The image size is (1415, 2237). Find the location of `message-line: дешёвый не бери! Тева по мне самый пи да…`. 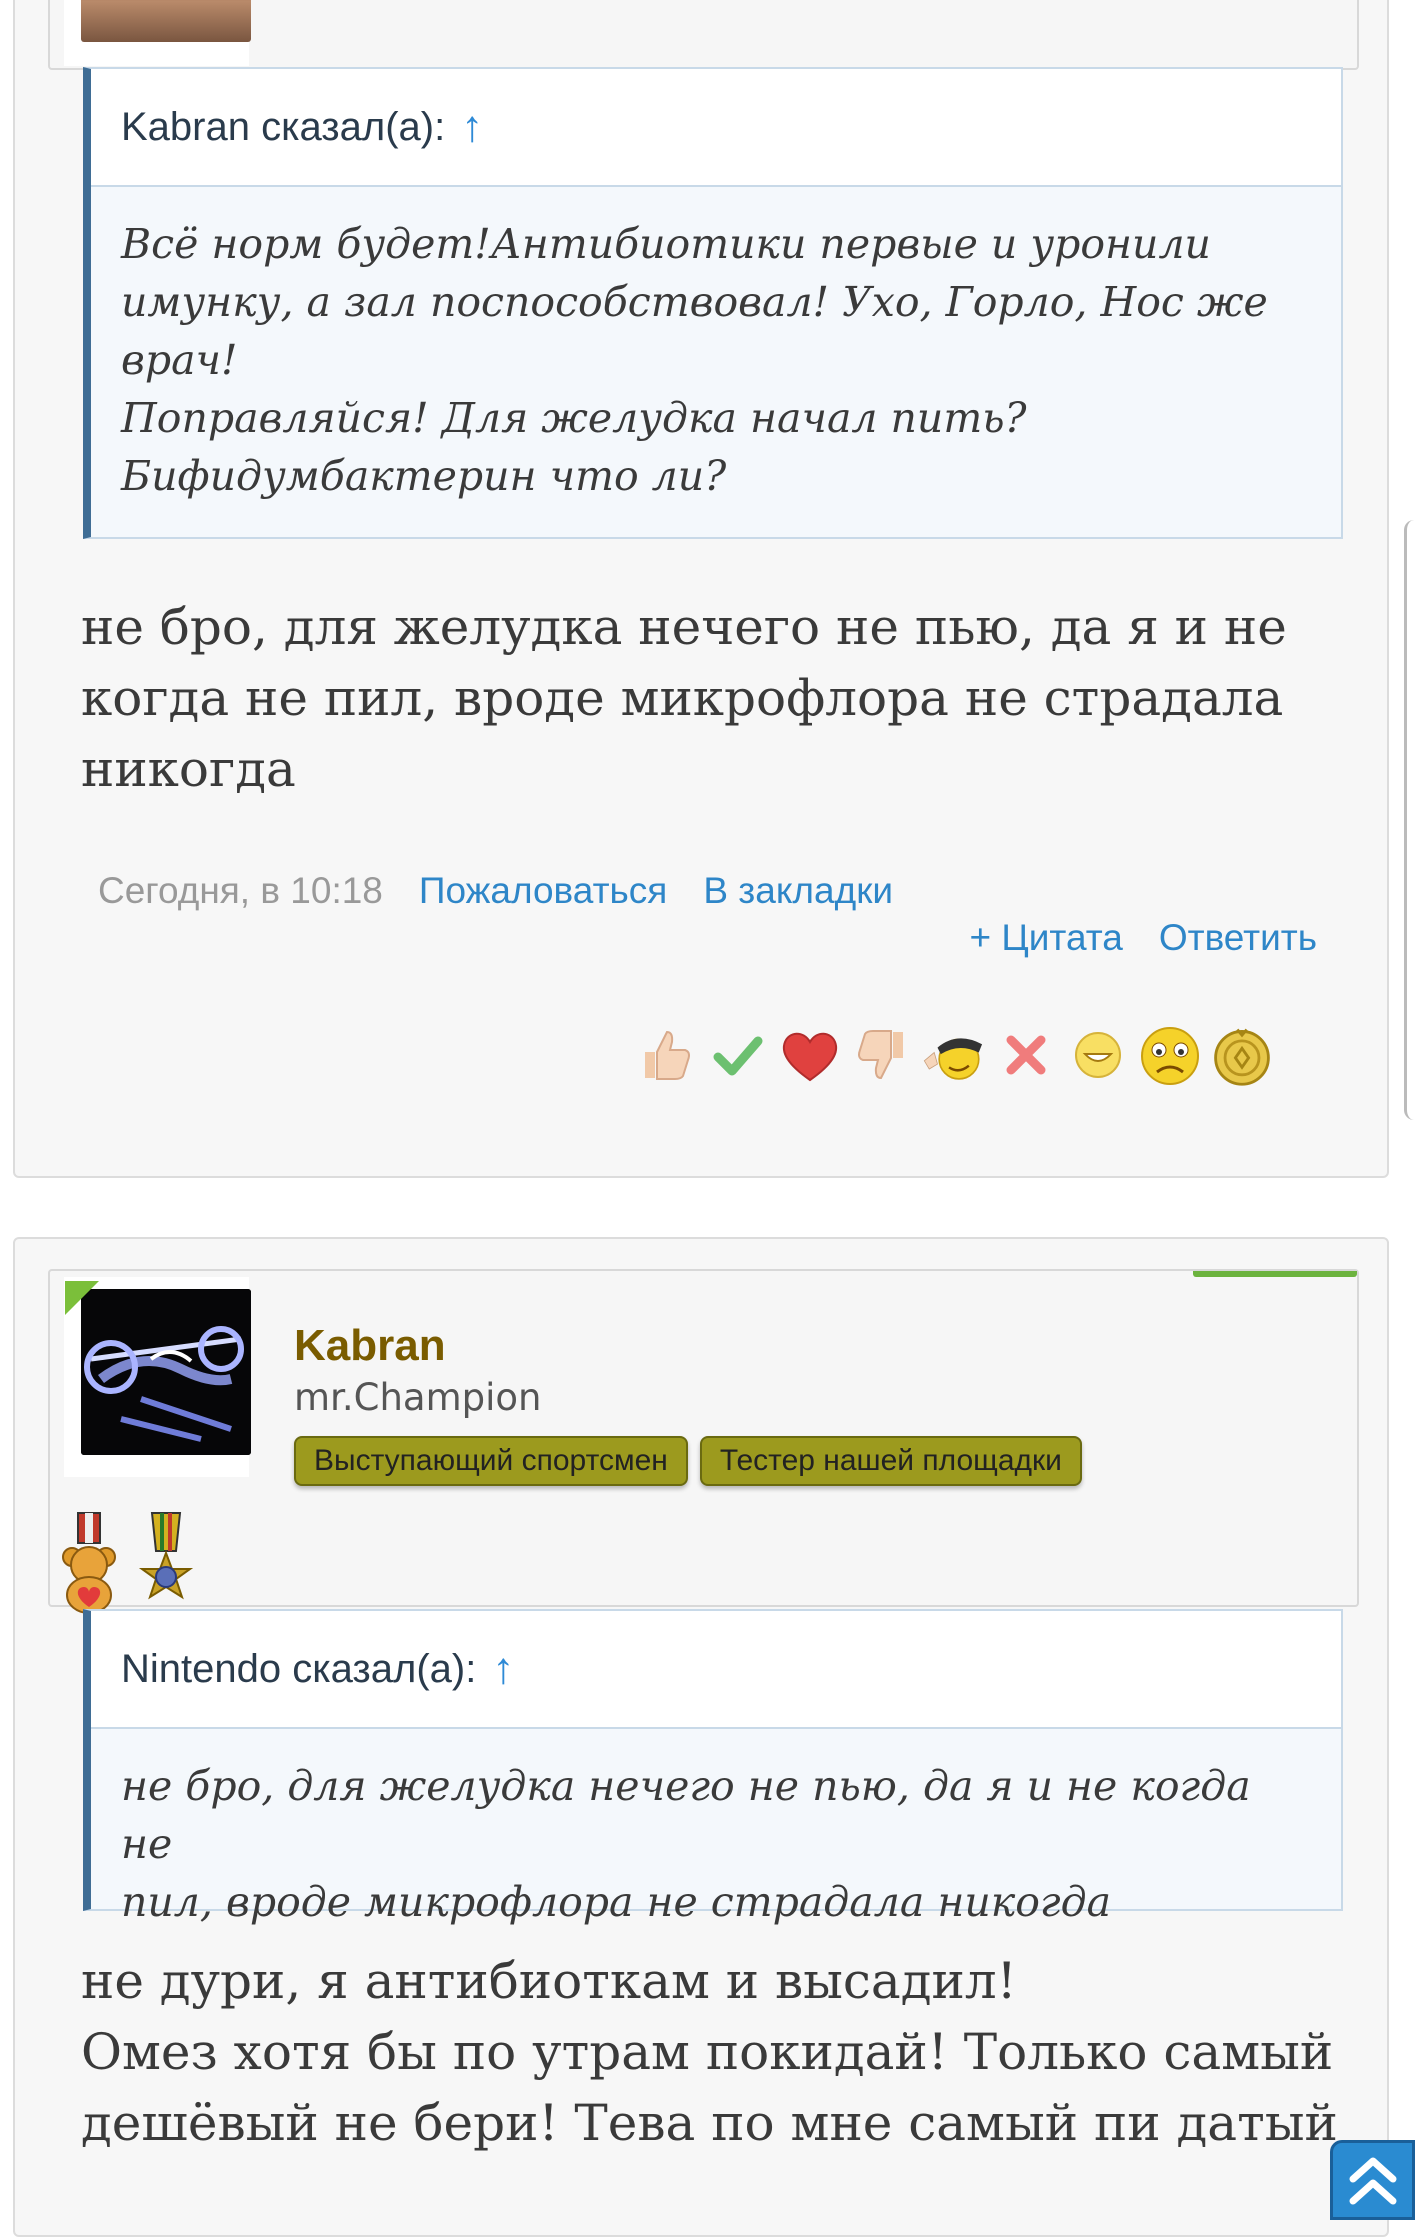

message-line: дешёвый не бери! Тева по мне самый пи да… is located at coordinates (709, 2123).